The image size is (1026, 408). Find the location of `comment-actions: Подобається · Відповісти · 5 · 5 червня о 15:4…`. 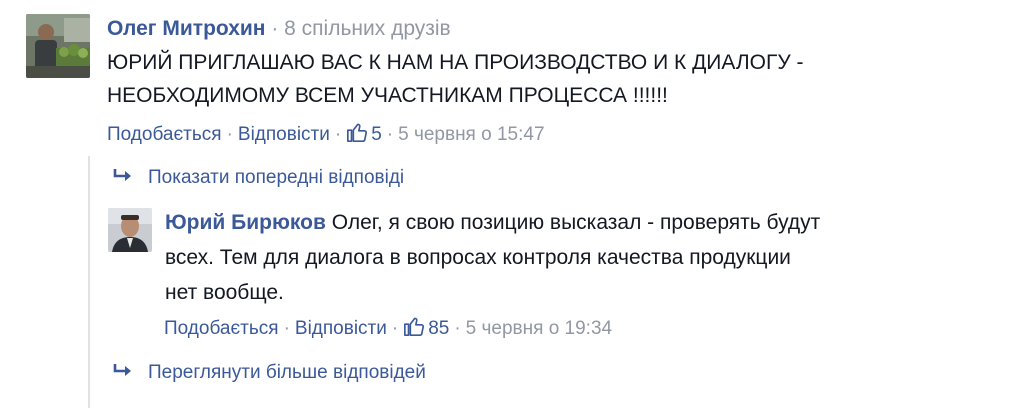

comment-actions: Подобається · Відповісти · 5 · 5 червня о 15:4… is located at coordinates (326, 134).